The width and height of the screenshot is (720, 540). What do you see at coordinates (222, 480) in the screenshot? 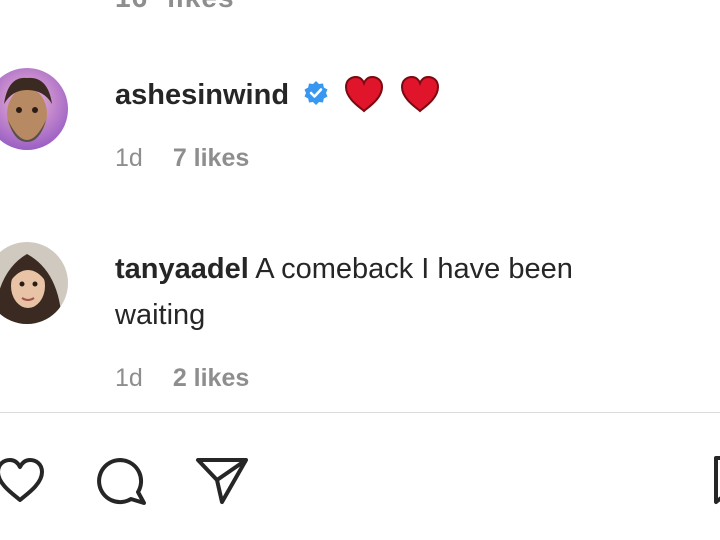
I see `share-icon` at bounding box center [222, 480].